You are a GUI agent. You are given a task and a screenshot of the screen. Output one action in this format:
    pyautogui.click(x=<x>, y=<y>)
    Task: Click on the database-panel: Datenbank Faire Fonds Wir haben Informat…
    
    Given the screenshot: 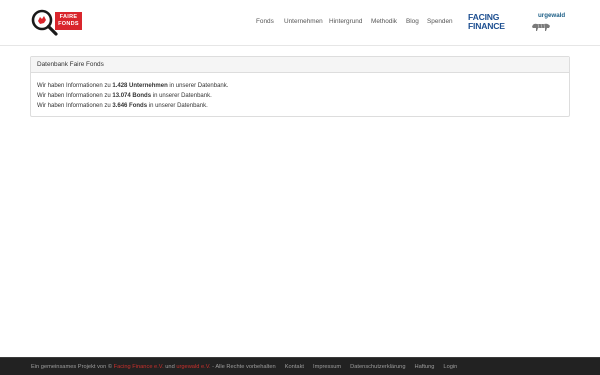 What is the action you would take?
    pyautogui.click(x=300, y=86)
    